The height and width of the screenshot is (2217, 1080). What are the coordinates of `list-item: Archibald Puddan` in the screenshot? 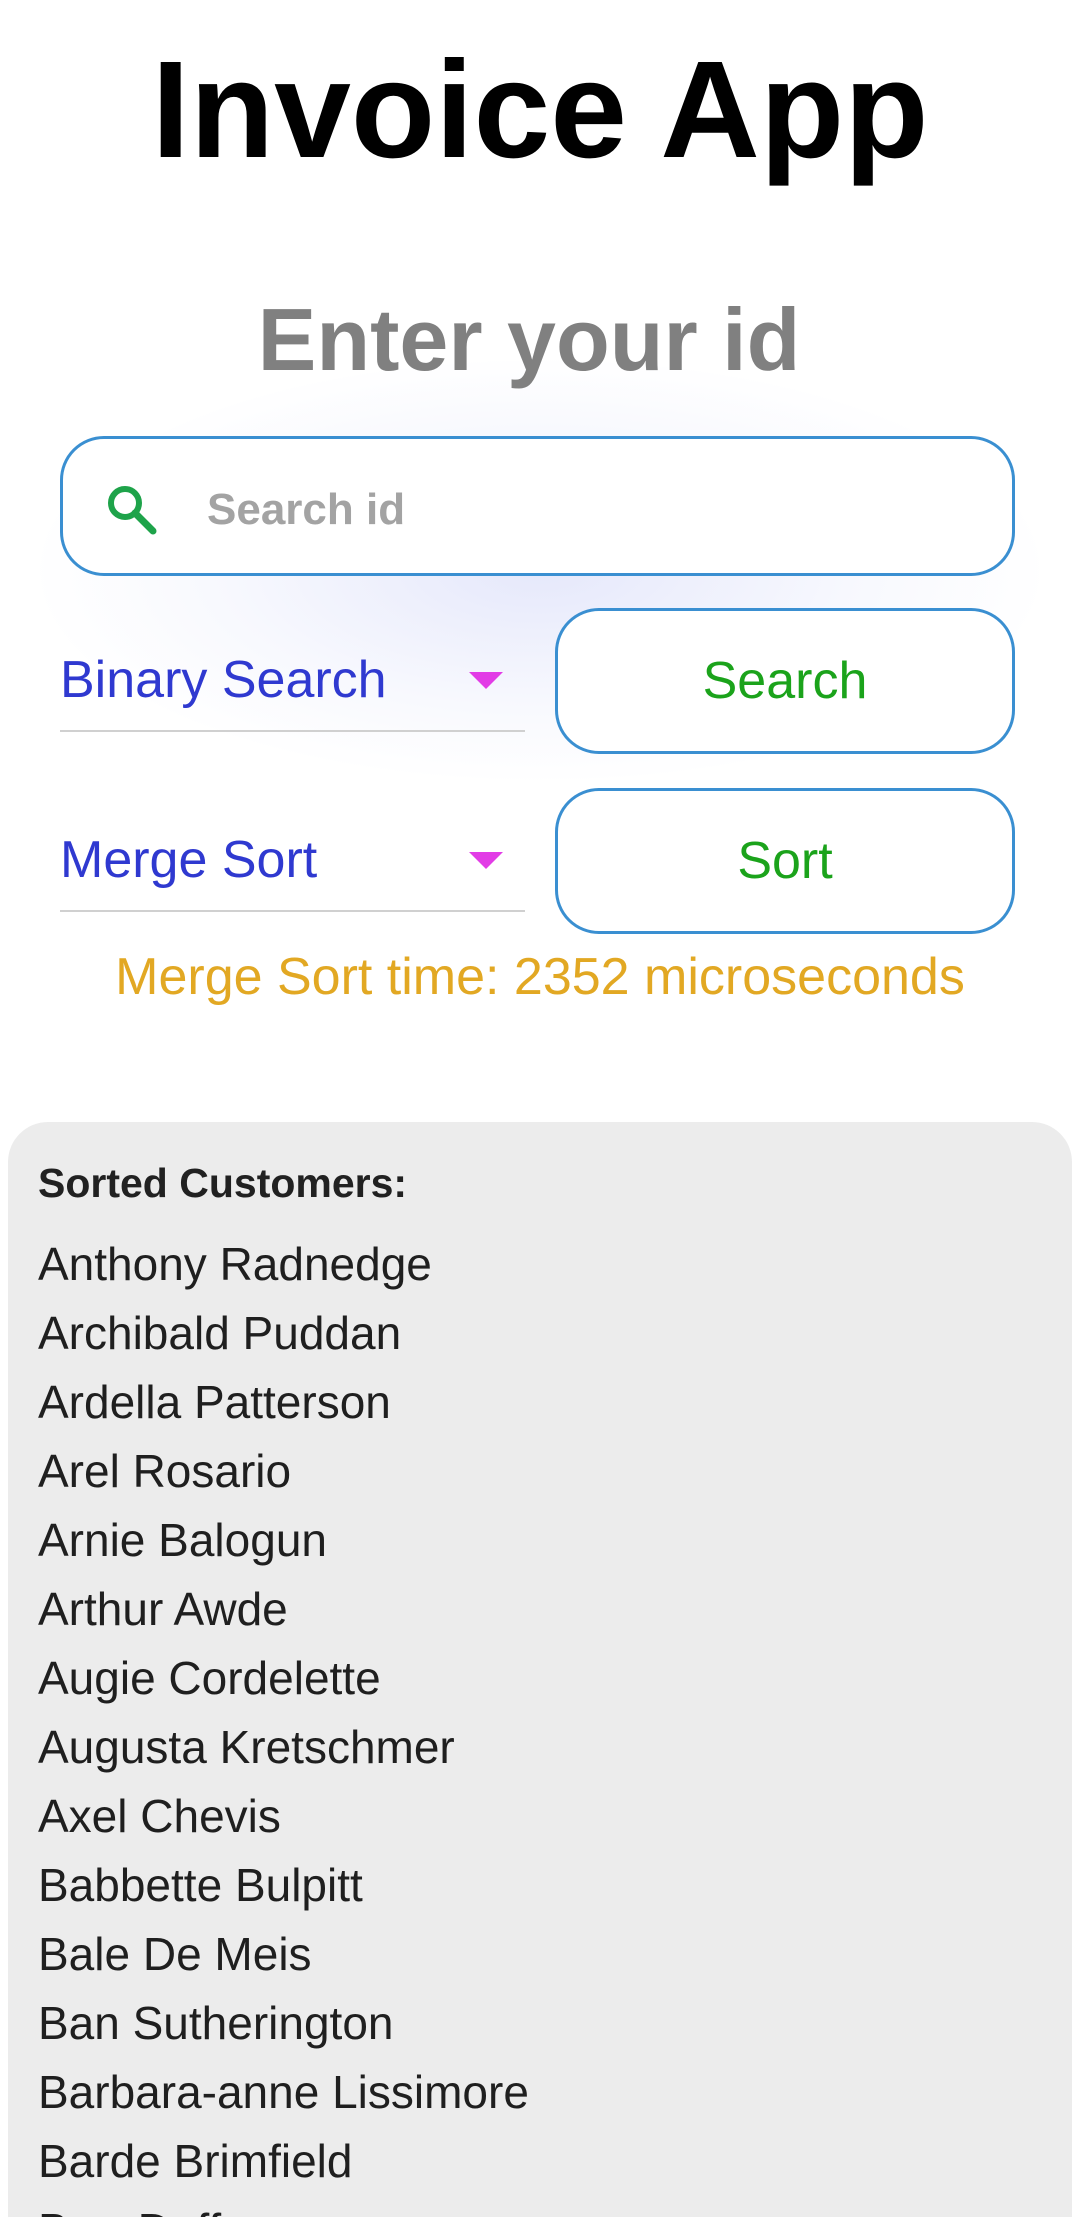 It's located at (220, 1333).